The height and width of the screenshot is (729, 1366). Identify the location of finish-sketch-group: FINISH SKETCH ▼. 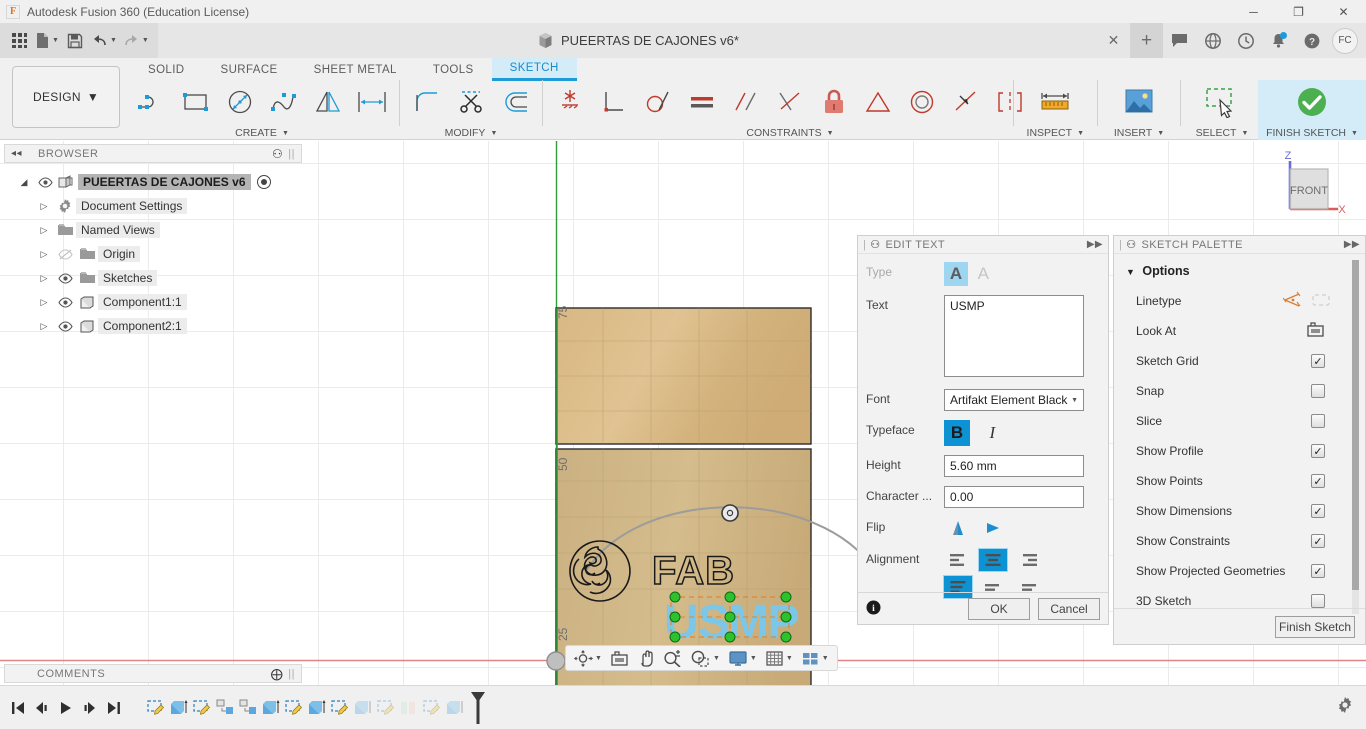
(1312, 110).